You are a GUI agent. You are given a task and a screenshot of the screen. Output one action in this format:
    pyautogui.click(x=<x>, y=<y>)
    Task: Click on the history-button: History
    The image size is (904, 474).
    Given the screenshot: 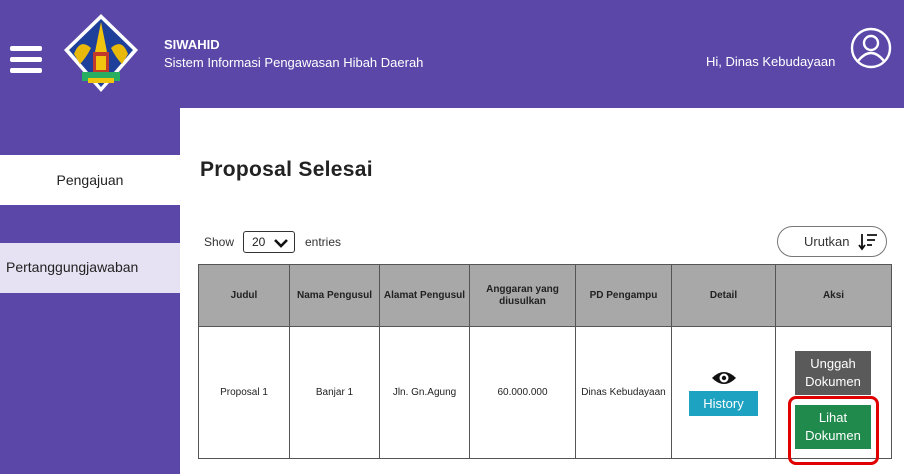 What is the action you would take?
    pyautogui.click(x=723, y=403)
    